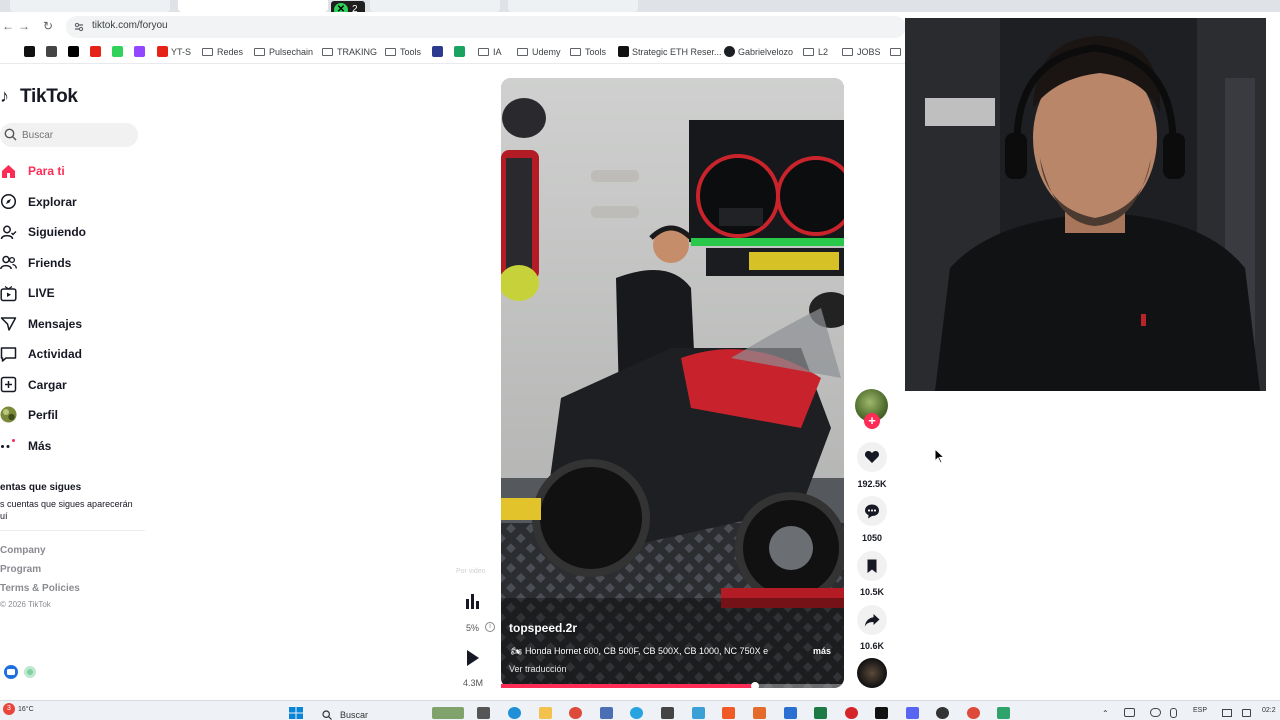 The width and height of the screenshot is (1280, 720). What do you see at coordinates (872, 673) in the screenshot?
I see `sound-disc` at bounding box center [872, 673].